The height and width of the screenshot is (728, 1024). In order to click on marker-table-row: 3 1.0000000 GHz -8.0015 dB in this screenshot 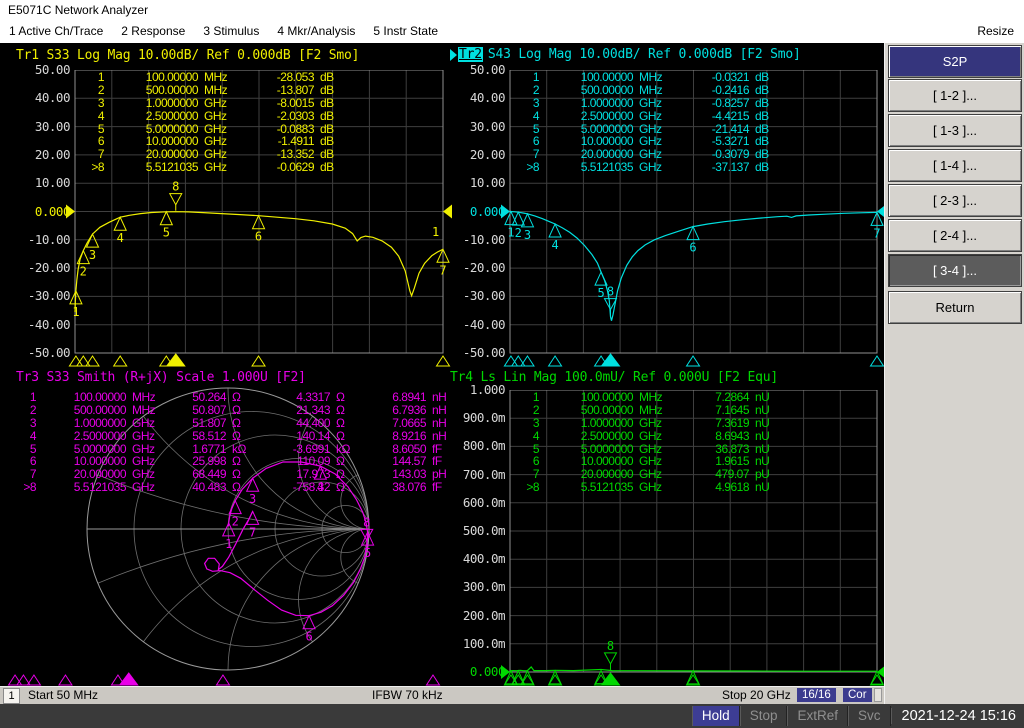, I will do `click(215, 102)`.